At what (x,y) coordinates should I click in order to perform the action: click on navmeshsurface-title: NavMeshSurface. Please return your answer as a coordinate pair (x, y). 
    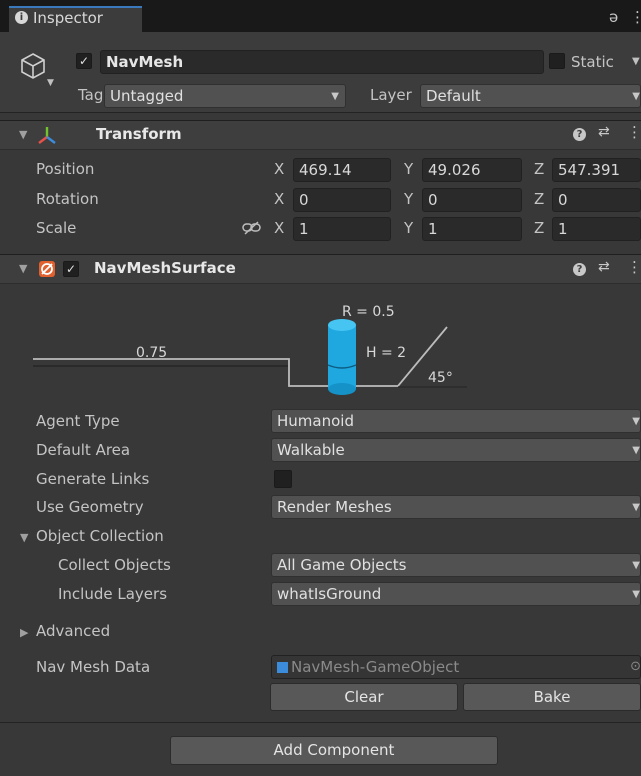
    Looking at the image, I should click on (165, 268).